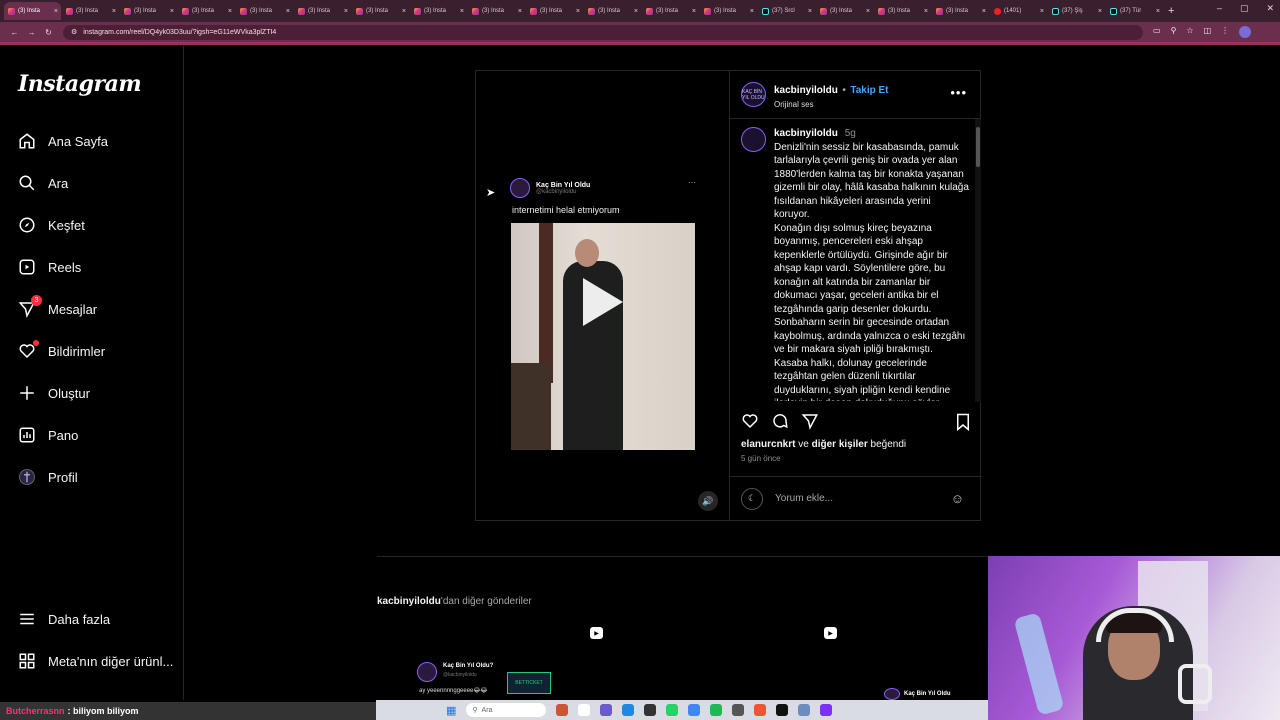 This screenshot has width=1280, height=720. I want to click on whatsapp-icon, so click(672, 710).